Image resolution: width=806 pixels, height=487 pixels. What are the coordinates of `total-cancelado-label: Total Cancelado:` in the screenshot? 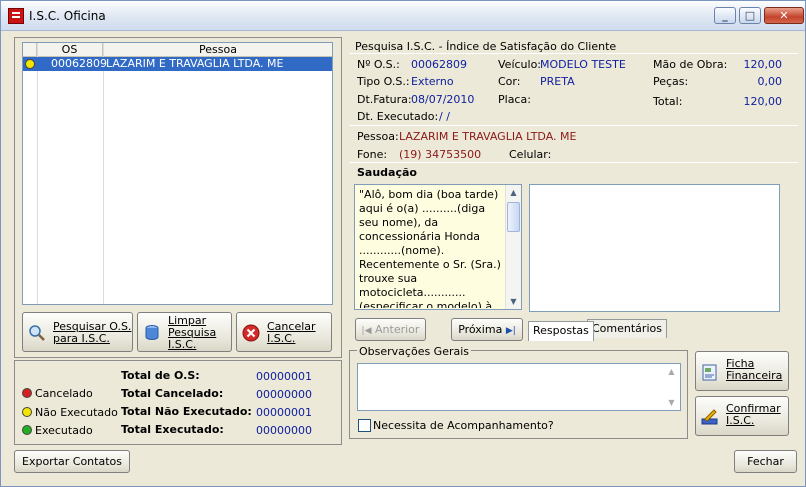 It's located at (172, 393).